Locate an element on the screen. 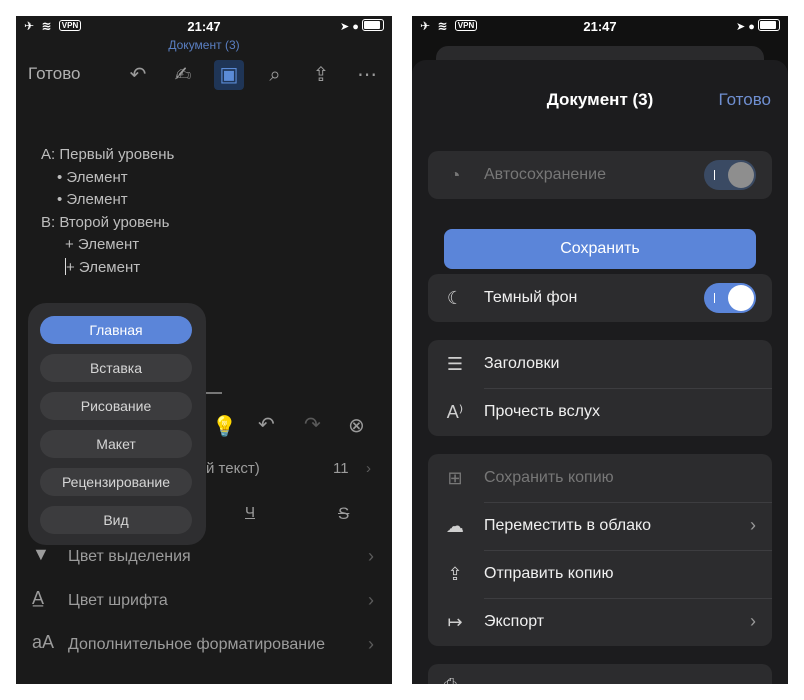  read-aloud-icon: A⁾ is located at coordinates (455, 412).